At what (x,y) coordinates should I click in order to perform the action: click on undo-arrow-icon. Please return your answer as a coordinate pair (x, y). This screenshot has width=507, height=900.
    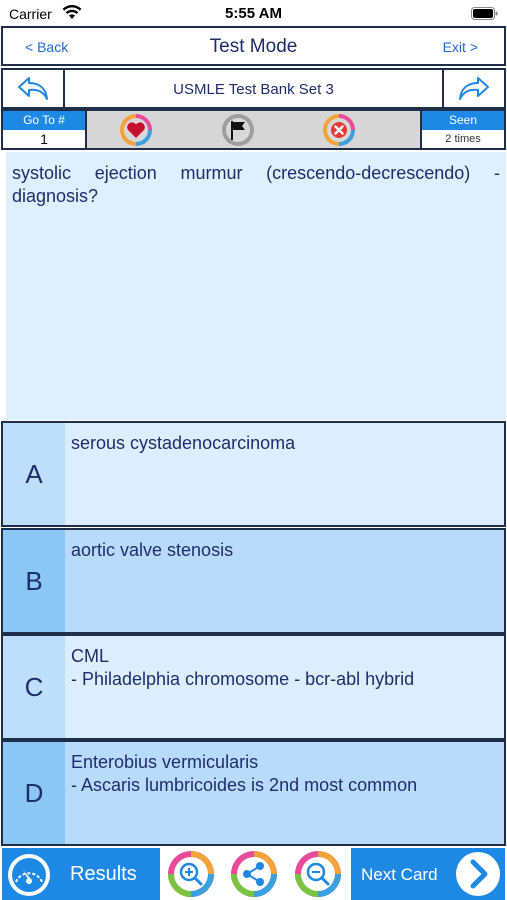
    Looking at the image, I should click on (33, 88).